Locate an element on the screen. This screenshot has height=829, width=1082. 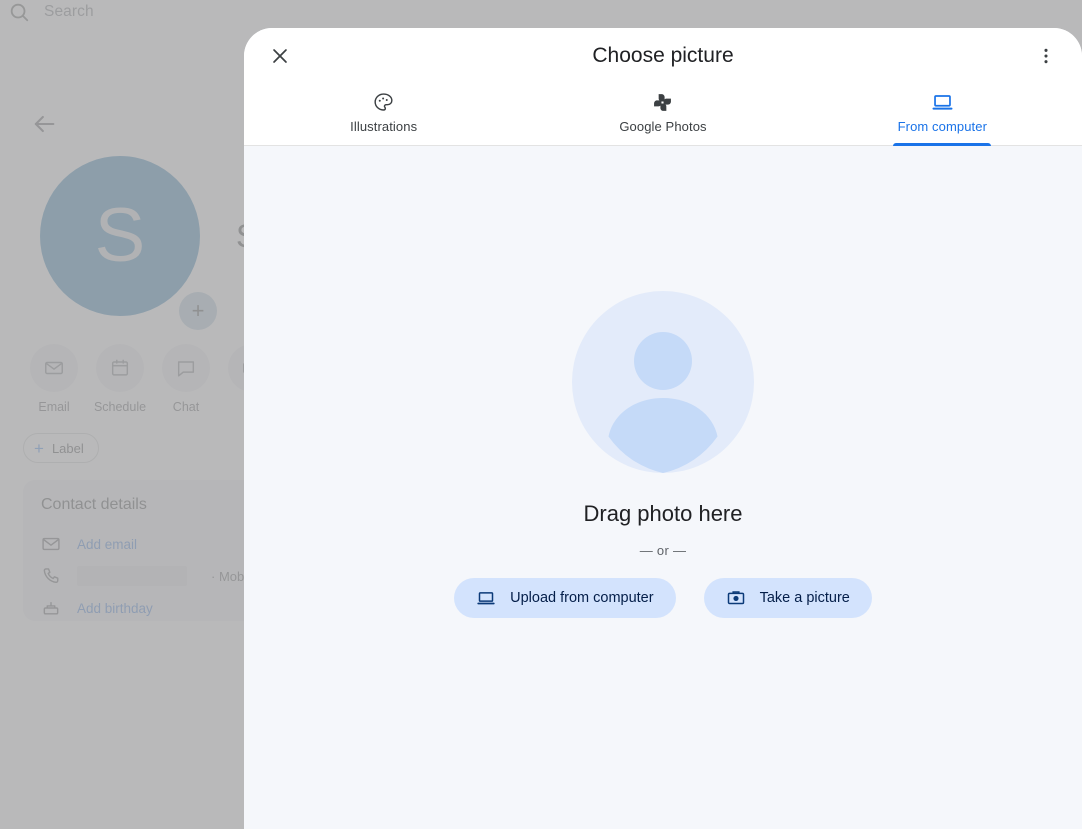
button-label: Upload from computer is located at coordinates (582, 598).